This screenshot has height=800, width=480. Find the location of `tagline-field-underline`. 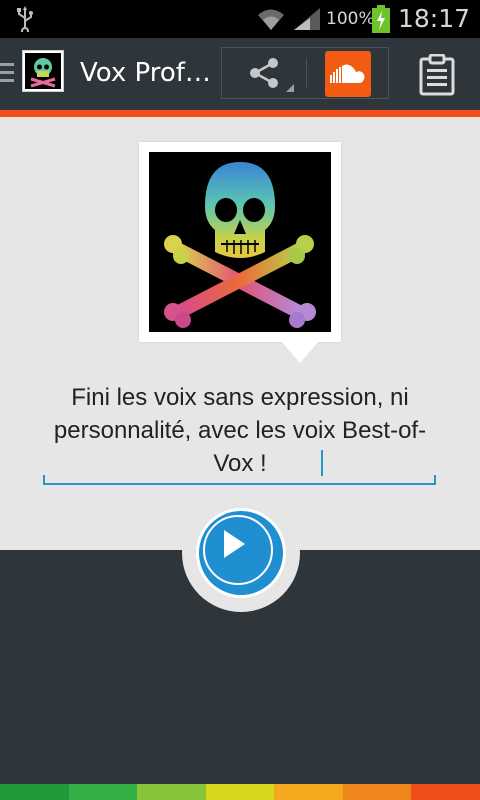

tagline-field-underline is located at coordinates (239, 480).